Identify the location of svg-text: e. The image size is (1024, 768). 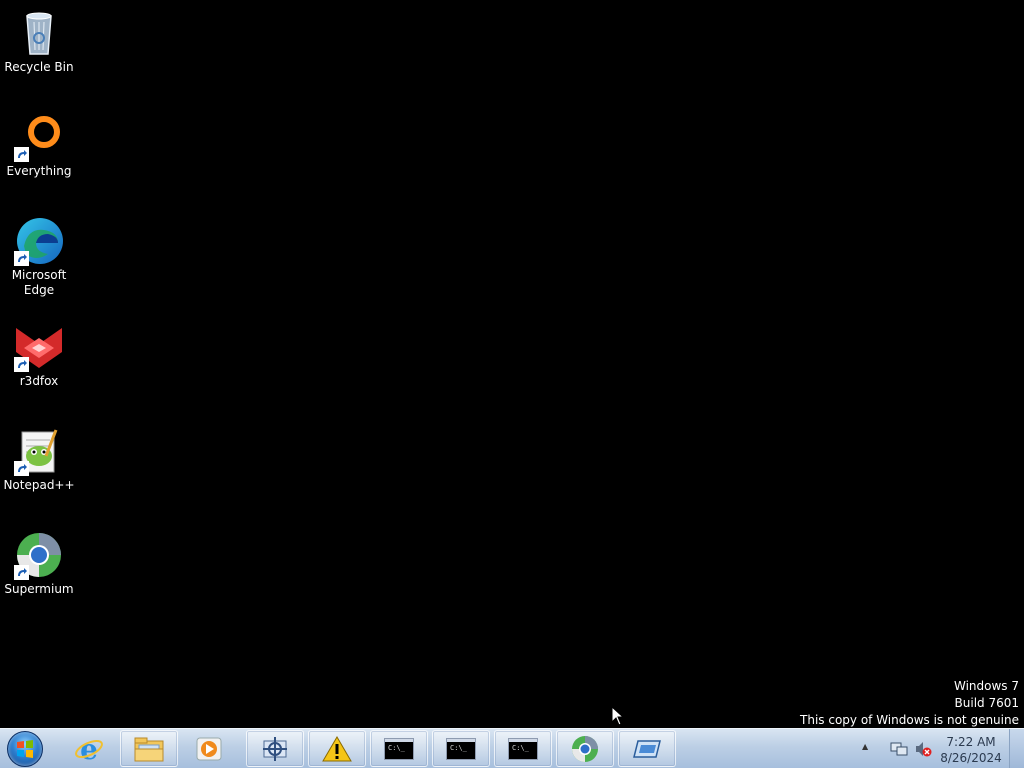
(89, 749).